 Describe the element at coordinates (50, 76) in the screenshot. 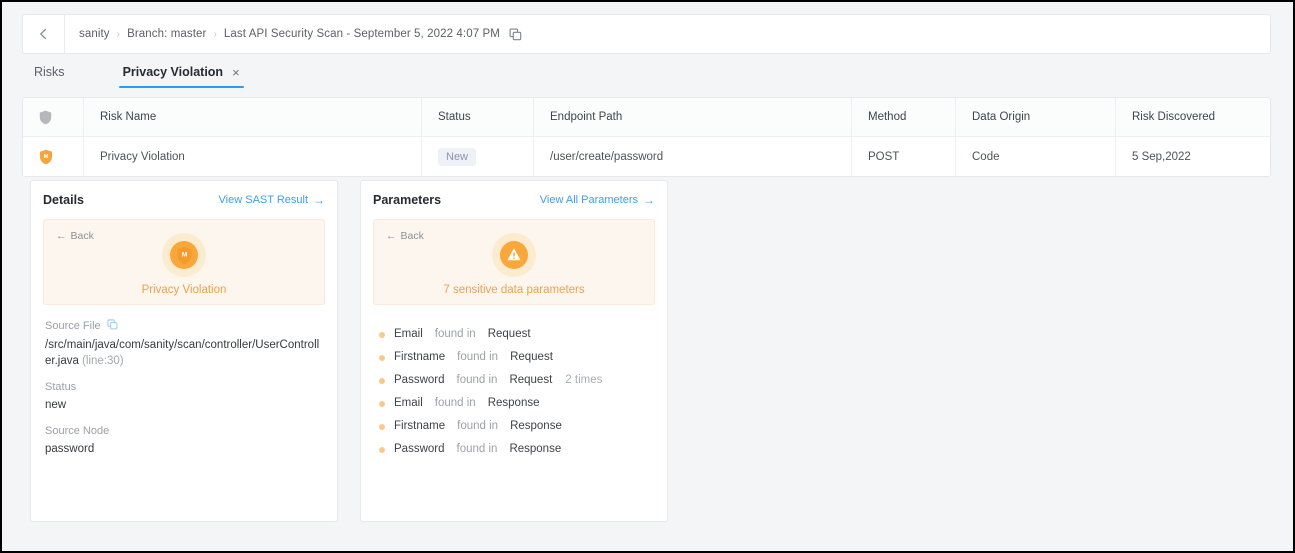

I see `tab-risks: Risks` at that location.